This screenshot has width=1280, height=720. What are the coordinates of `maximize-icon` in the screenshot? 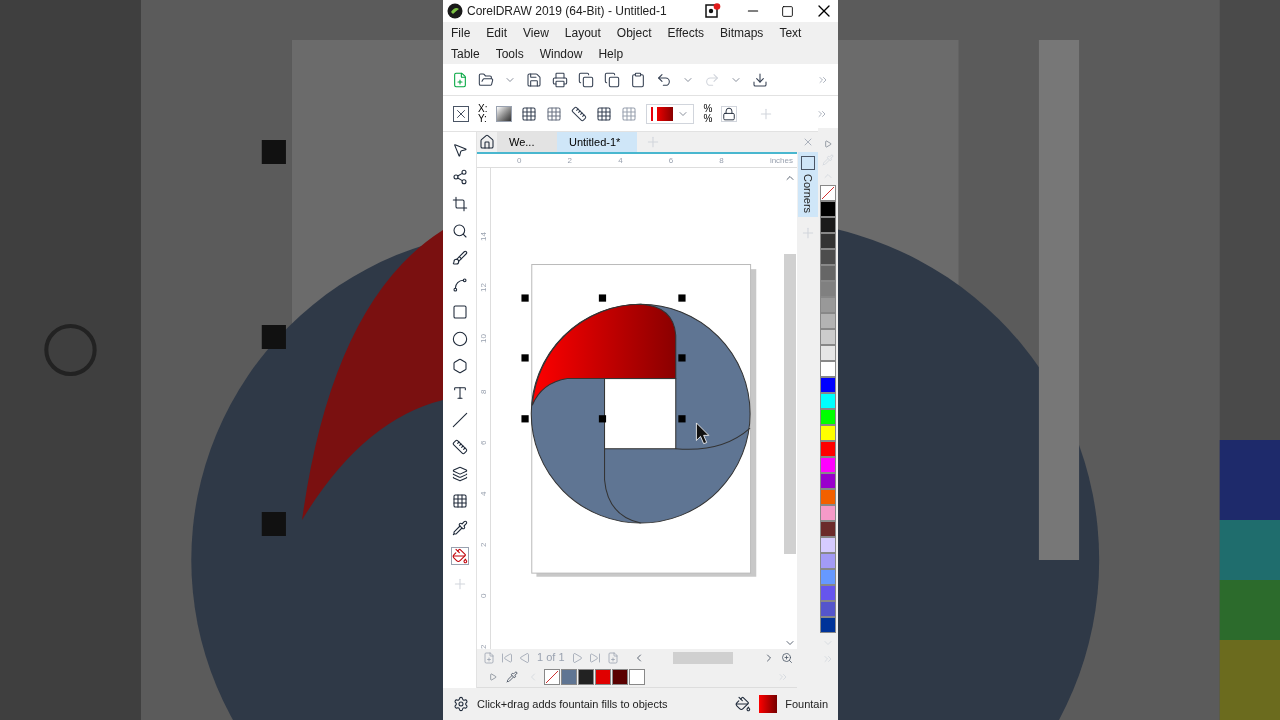 It's located at (787, 11).